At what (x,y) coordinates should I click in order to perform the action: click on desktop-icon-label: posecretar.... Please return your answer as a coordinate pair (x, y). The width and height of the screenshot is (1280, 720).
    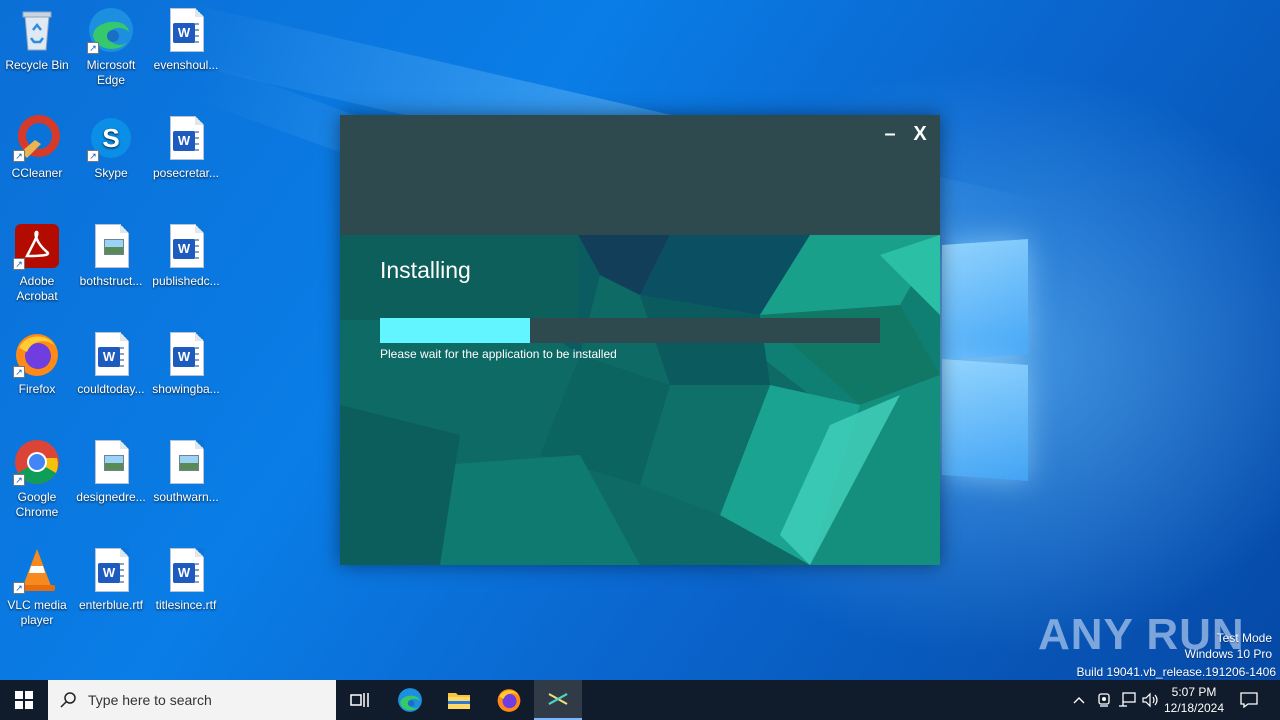
    Looking at the image, I should click on (186, 173).